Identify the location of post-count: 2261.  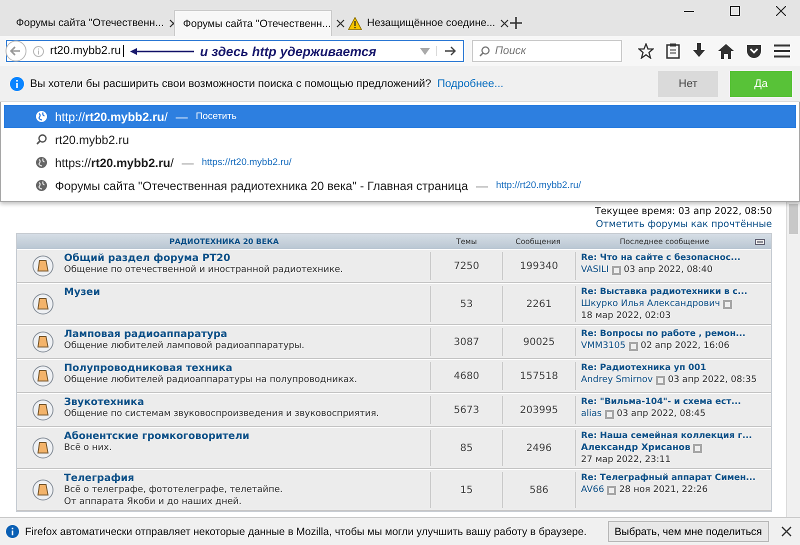
(539, 304).